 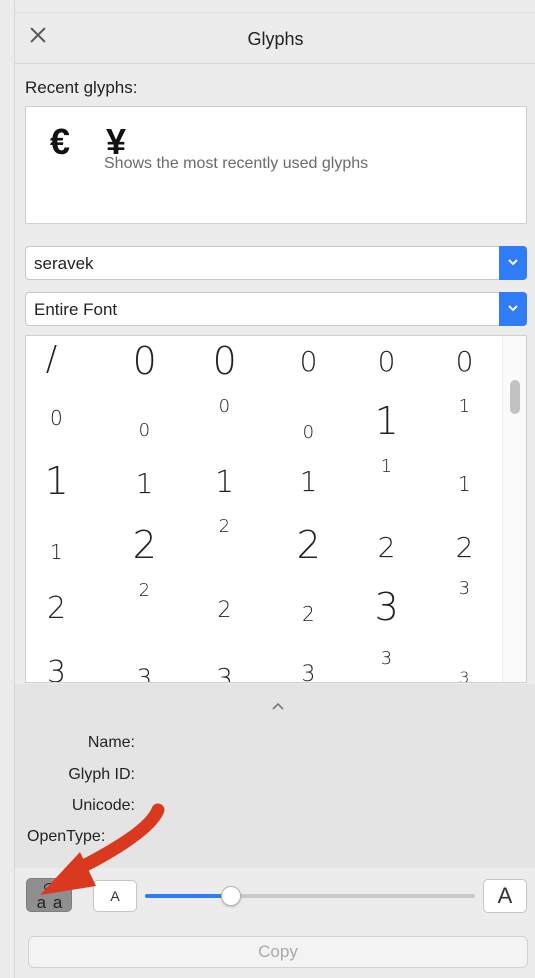 I want to click on recent-glyphs-box: Shows the most recently used glyphs € ¥, so click(x=276, y=165).